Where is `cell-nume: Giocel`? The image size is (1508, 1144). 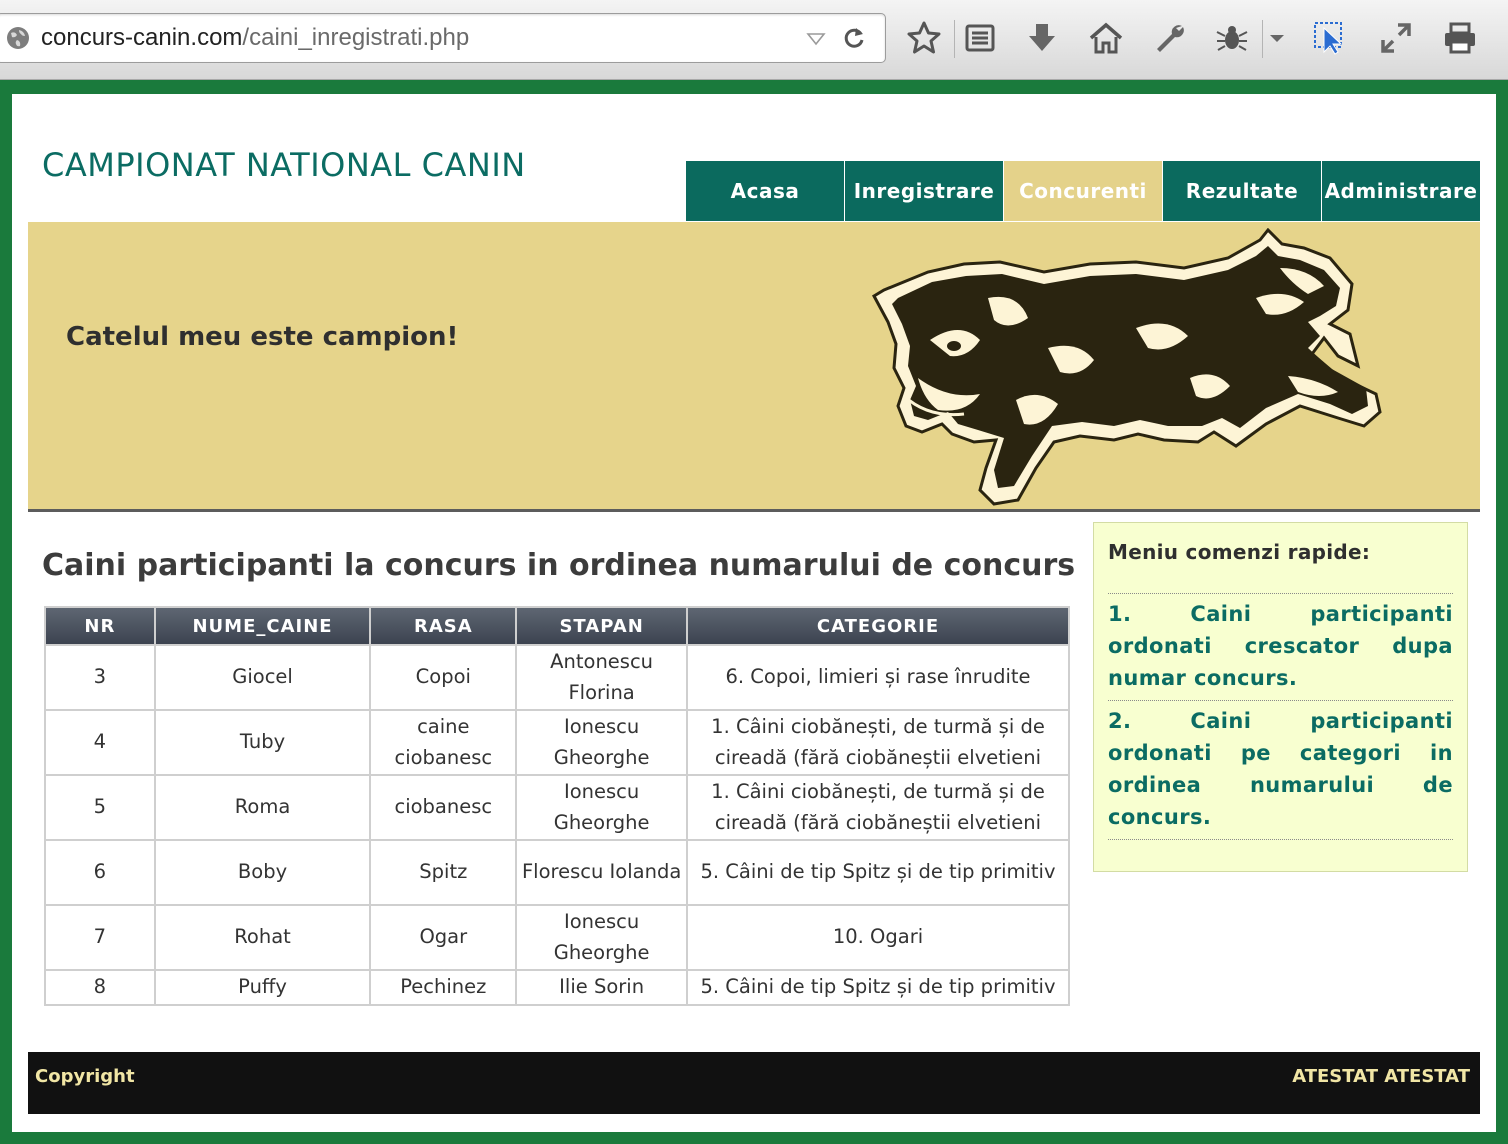
cell-nume: Giocel is located at coordinates (262, 677).